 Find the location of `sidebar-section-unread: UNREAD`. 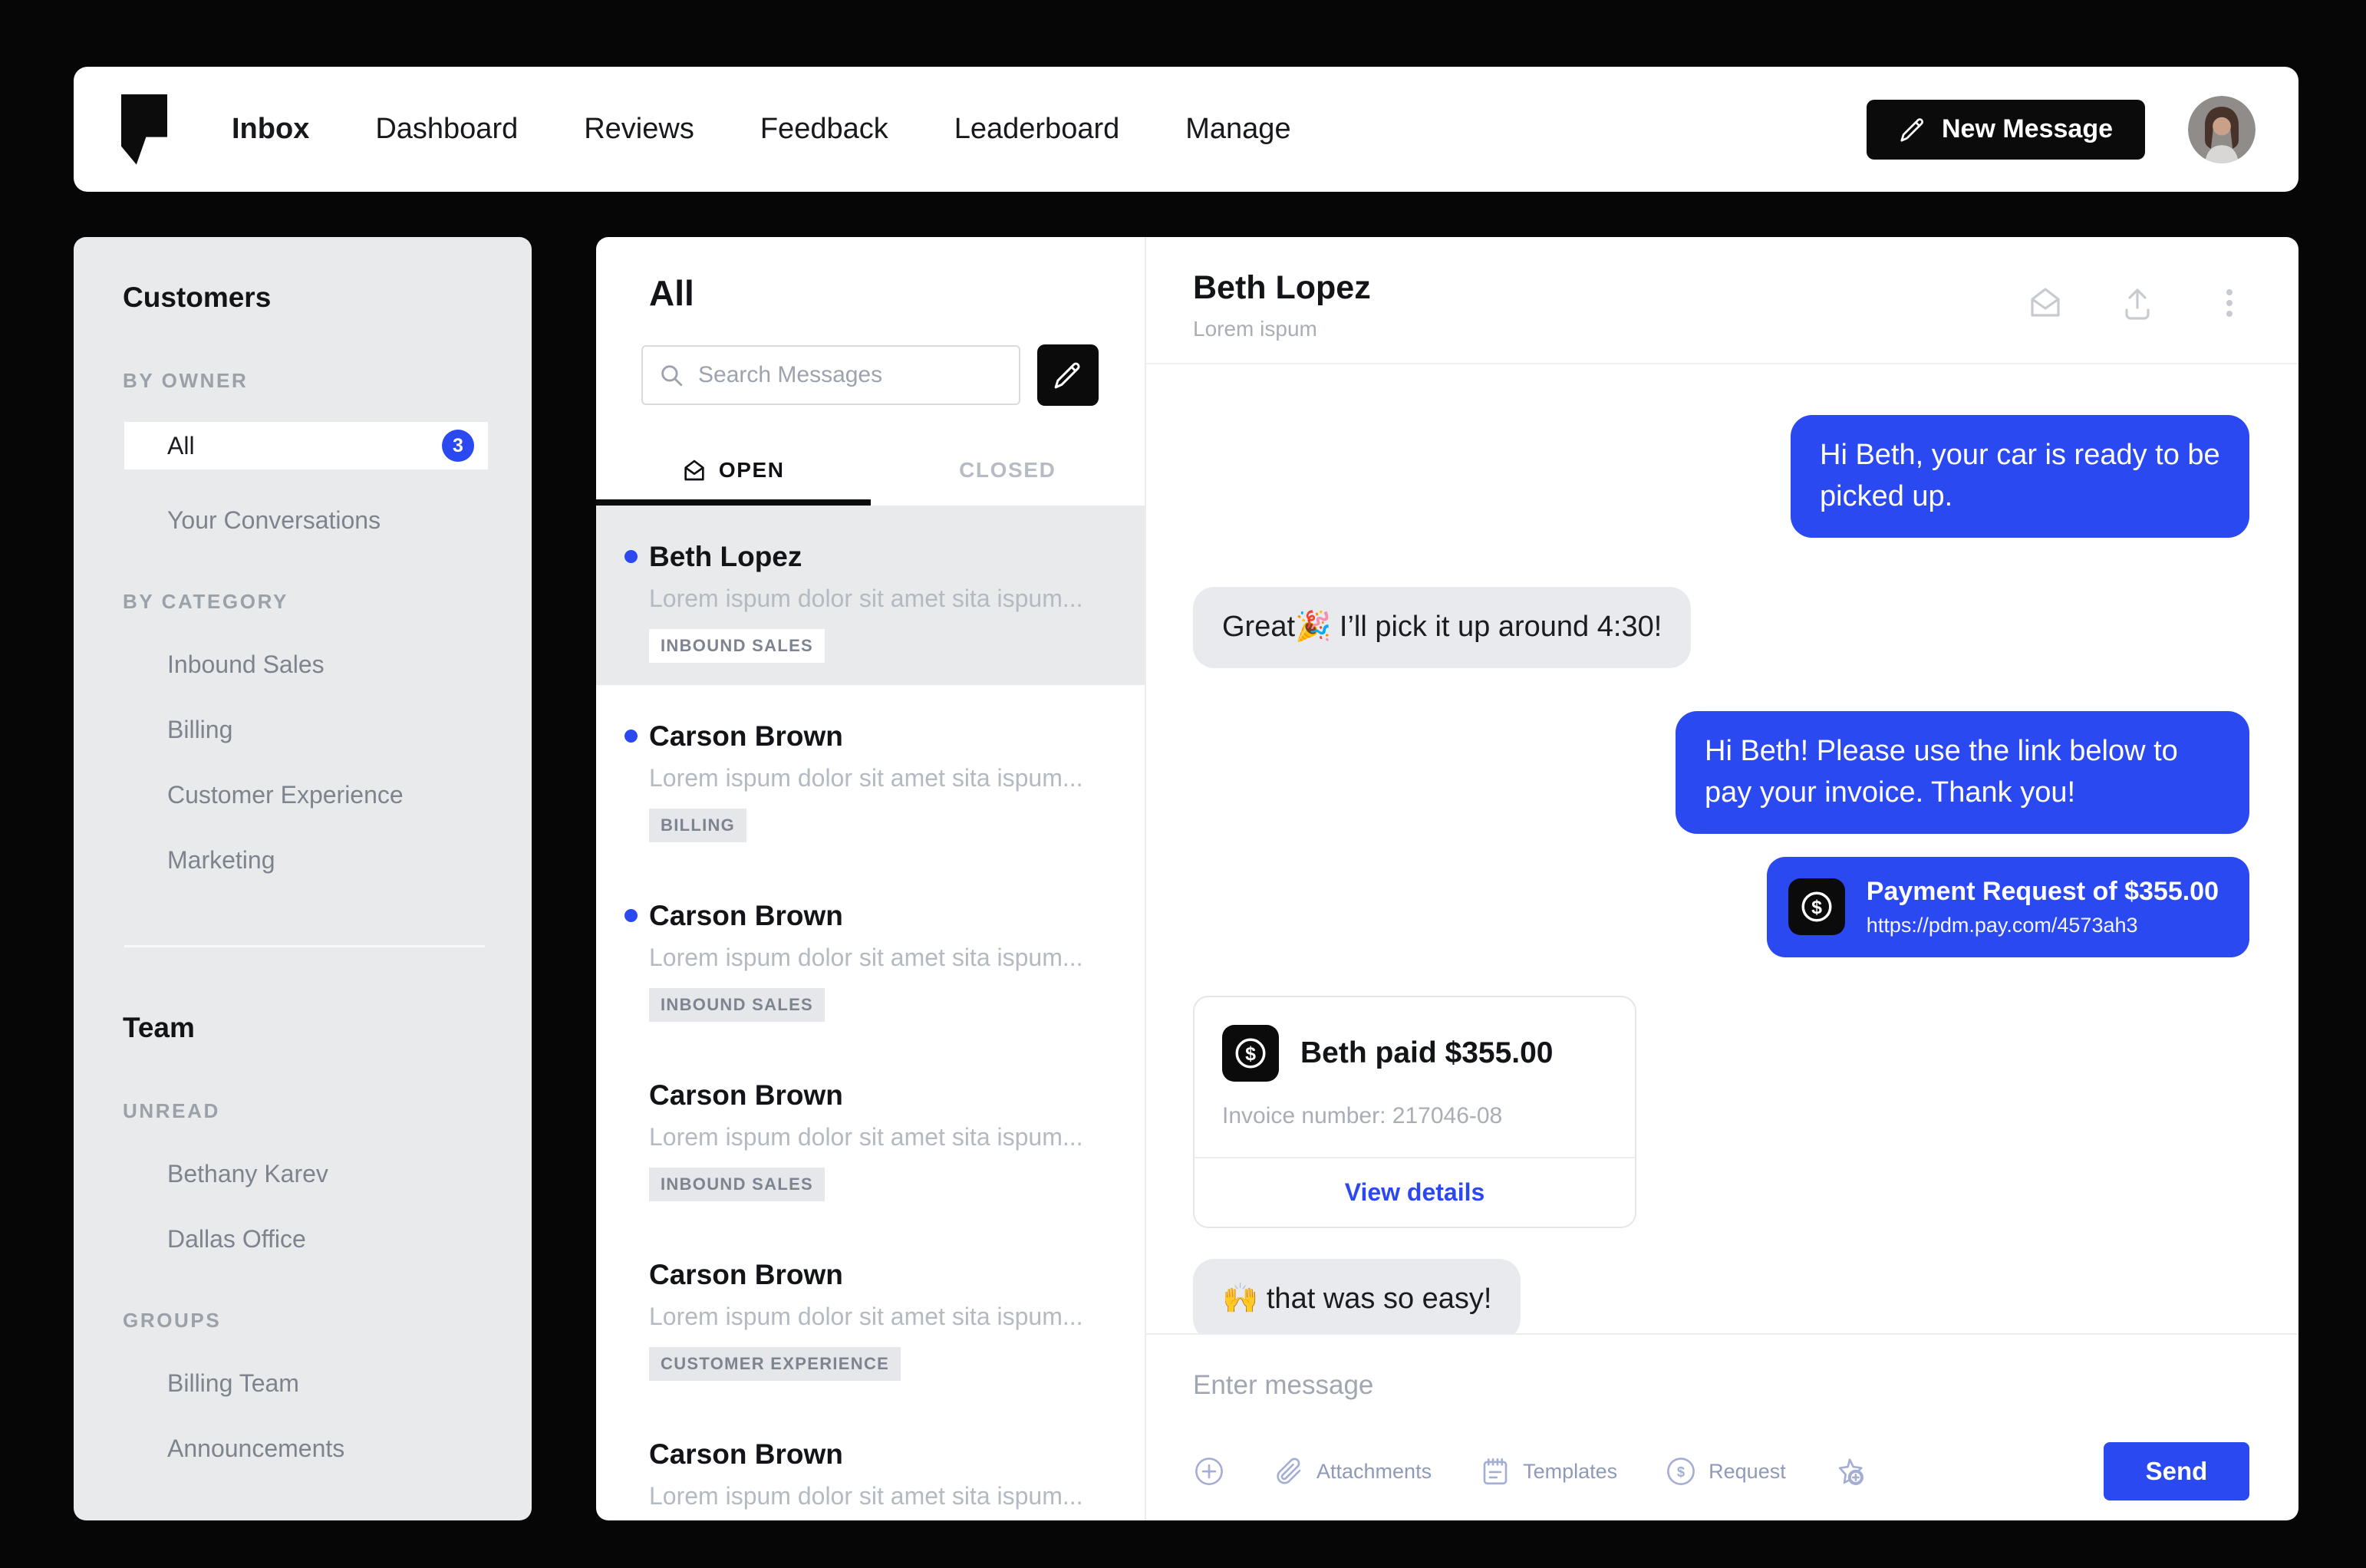

sidebar-section-unread: UNREAD is located at coordinates (171, 1110).